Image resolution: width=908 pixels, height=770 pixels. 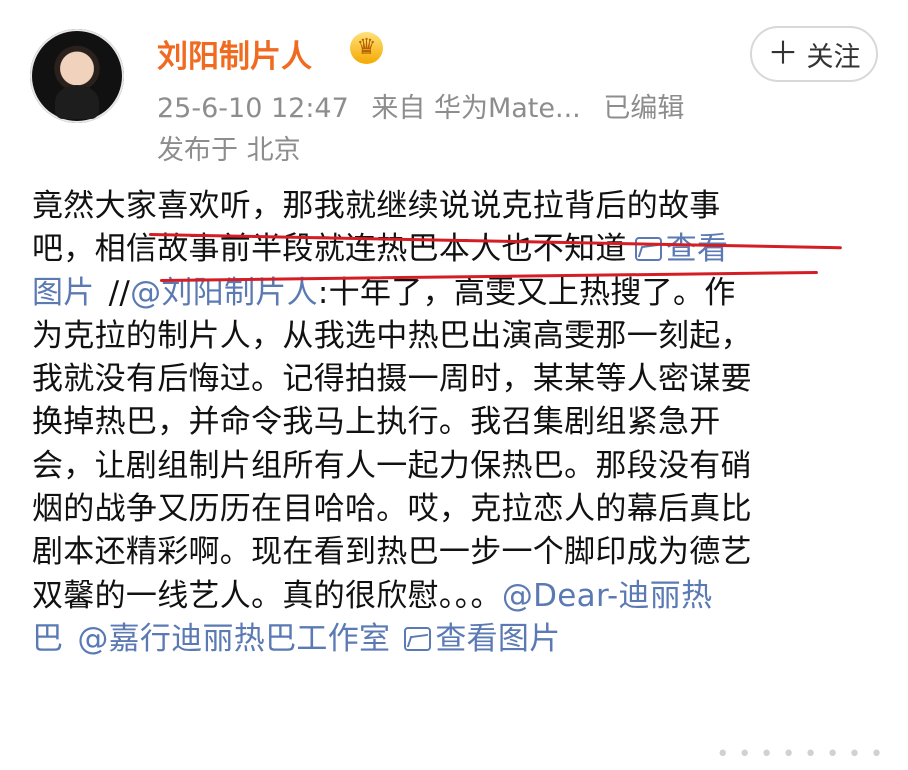 What do you see at coordinates (253, 108) in the screenshot?
I see `timestamp: 25-6-10 12:47` at bounding box center [253, 108].